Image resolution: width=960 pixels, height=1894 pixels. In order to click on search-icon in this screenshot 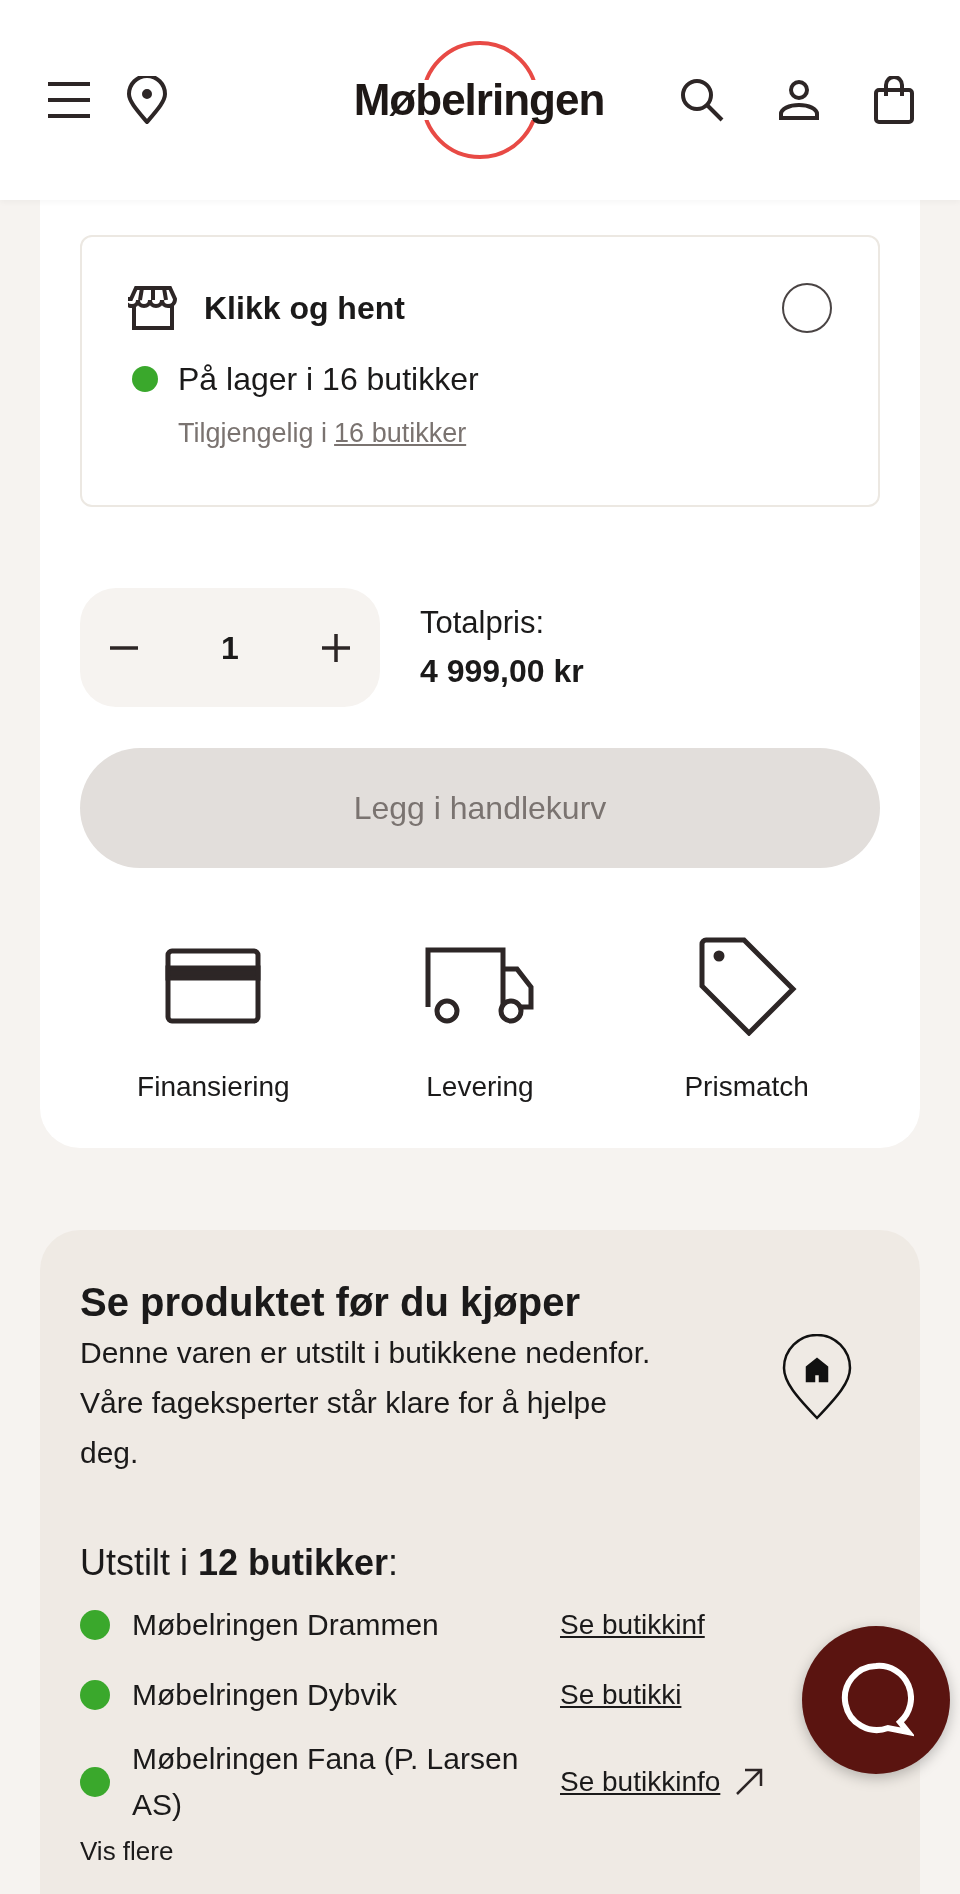, I will do `click(702, 100)`.